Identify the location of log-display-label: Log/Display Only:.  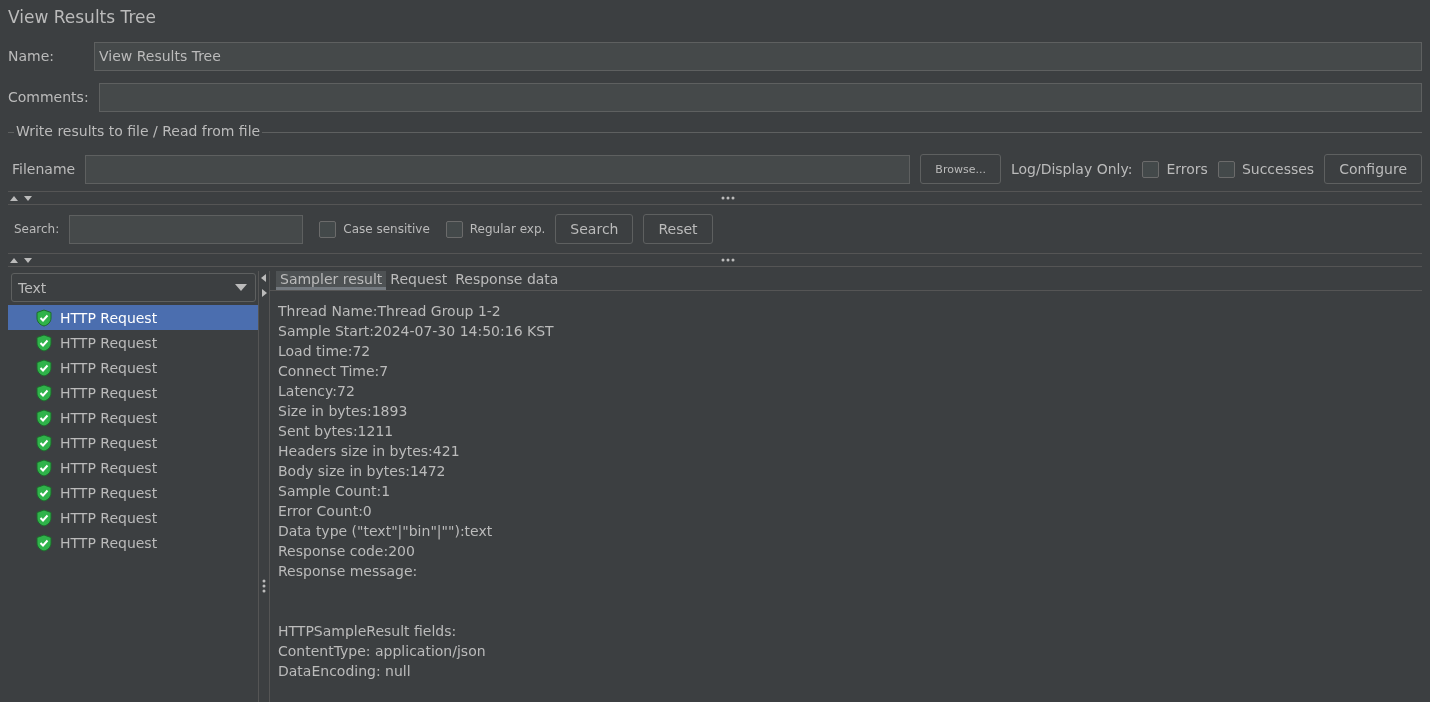
(1071, 169).